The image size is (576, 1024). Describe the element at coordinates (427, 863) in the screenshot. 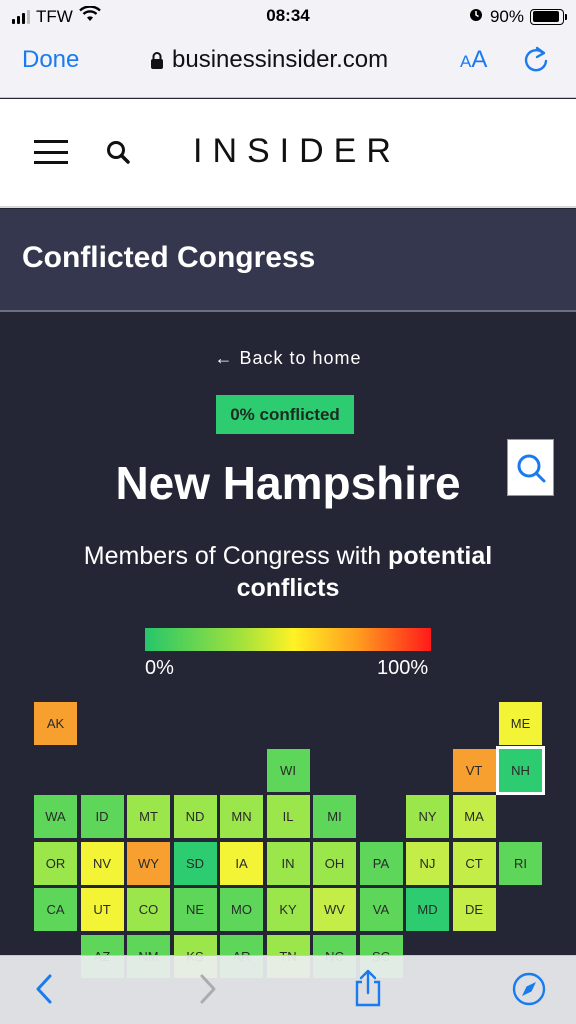

I see `state-tile-nj: NJ` at that location.